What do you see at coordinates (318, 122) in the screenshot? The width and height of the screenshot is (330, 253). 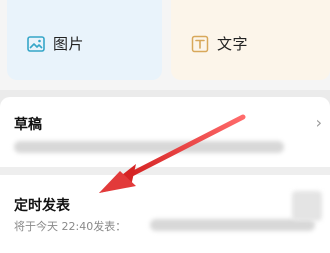 I see `chevron-right-icon: ›` at bounding box center [318, 122].